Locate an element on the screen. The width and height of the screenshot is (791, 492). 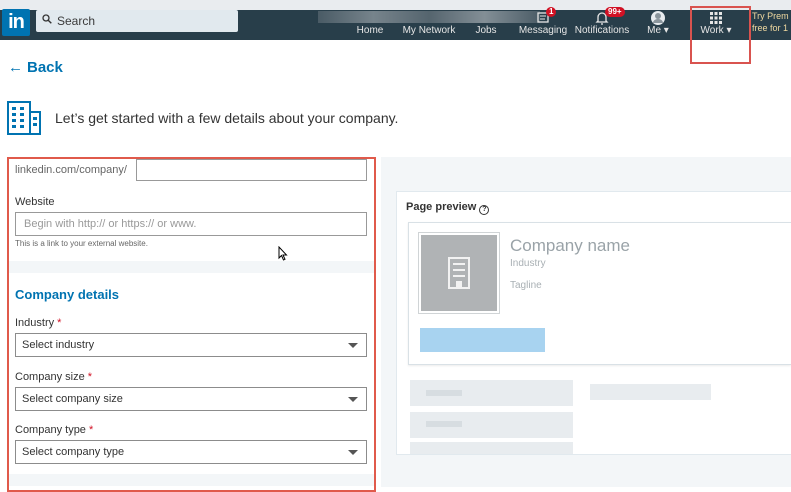
notifications-badge: 99+ is located at coordinates (615, 12).